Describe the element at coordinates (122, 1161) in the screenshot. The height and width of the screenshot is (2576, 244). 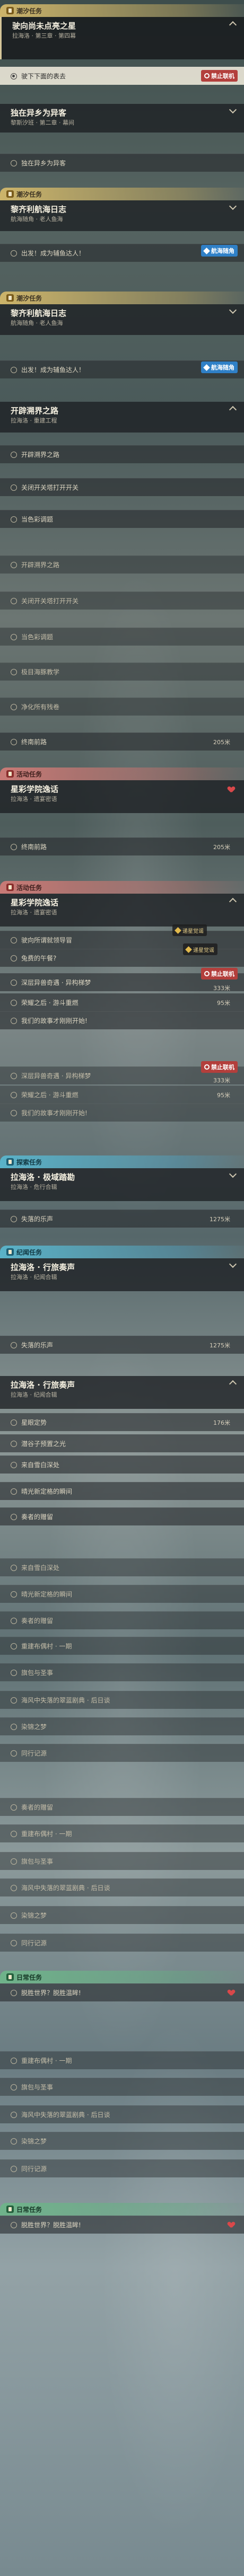
I see `category-header-world: 探索任务` at that location.